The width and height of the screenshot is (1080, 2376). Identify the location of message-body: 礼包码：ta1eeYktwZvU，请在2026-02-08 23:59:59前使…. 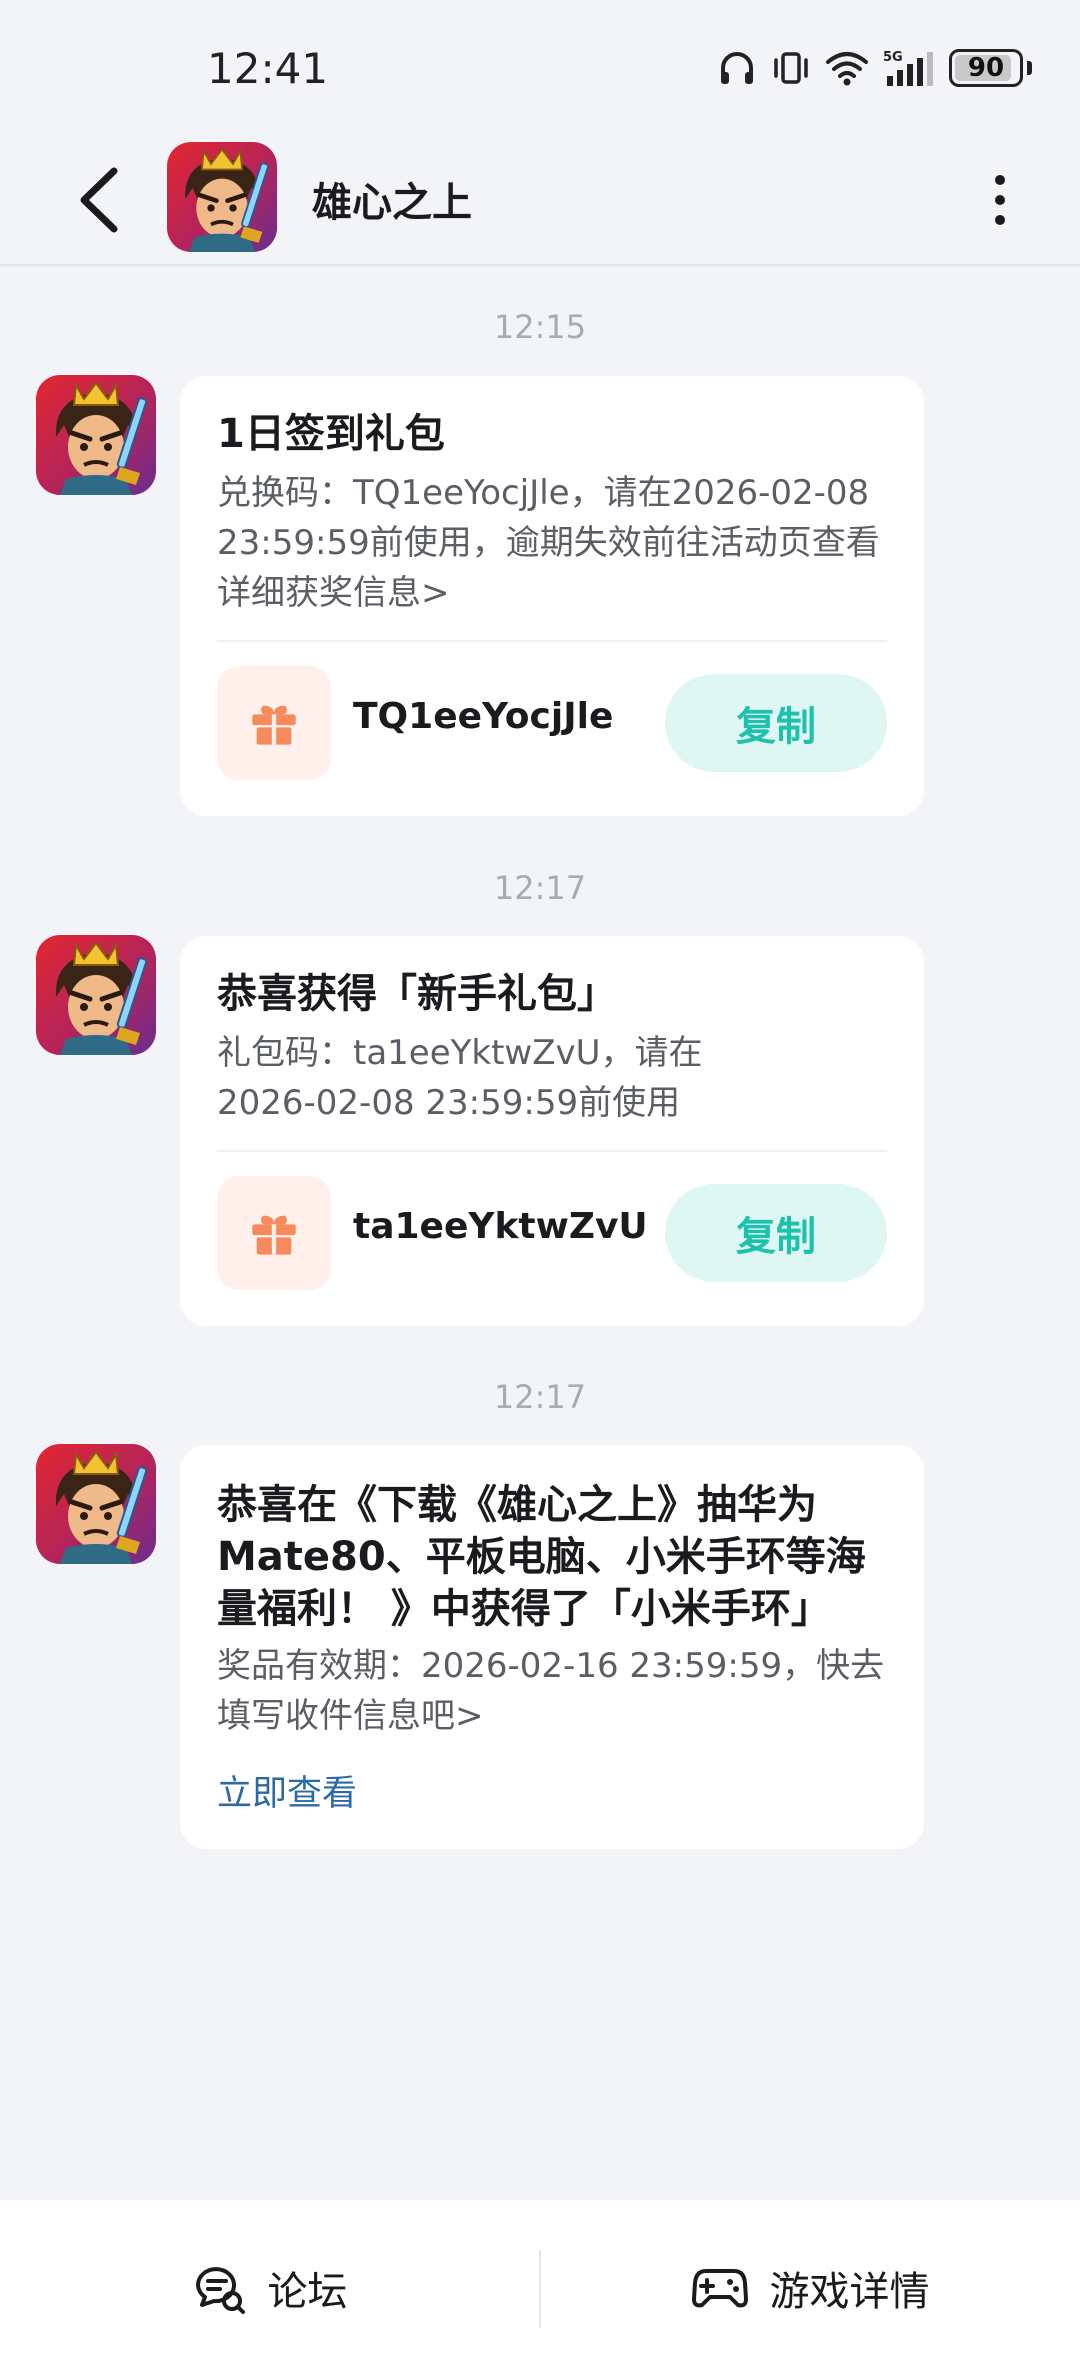
(460, 1078).